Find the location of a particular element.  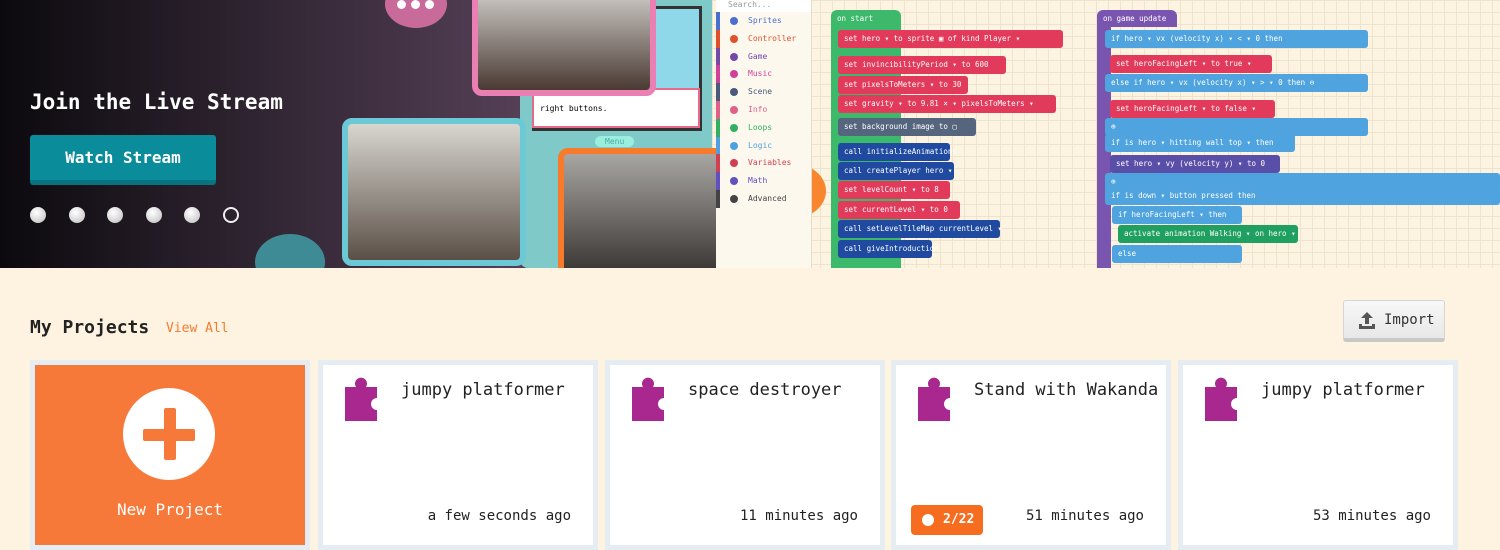

project-card: jumpy platformer 53 minutes ago is located at coordinates (1318, 455).